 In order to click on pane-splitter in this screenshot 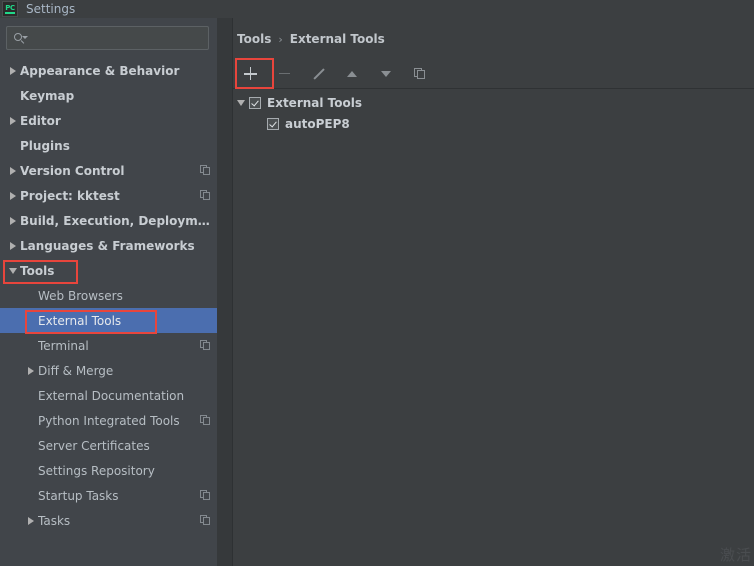, I will do `click(225, 292)`.